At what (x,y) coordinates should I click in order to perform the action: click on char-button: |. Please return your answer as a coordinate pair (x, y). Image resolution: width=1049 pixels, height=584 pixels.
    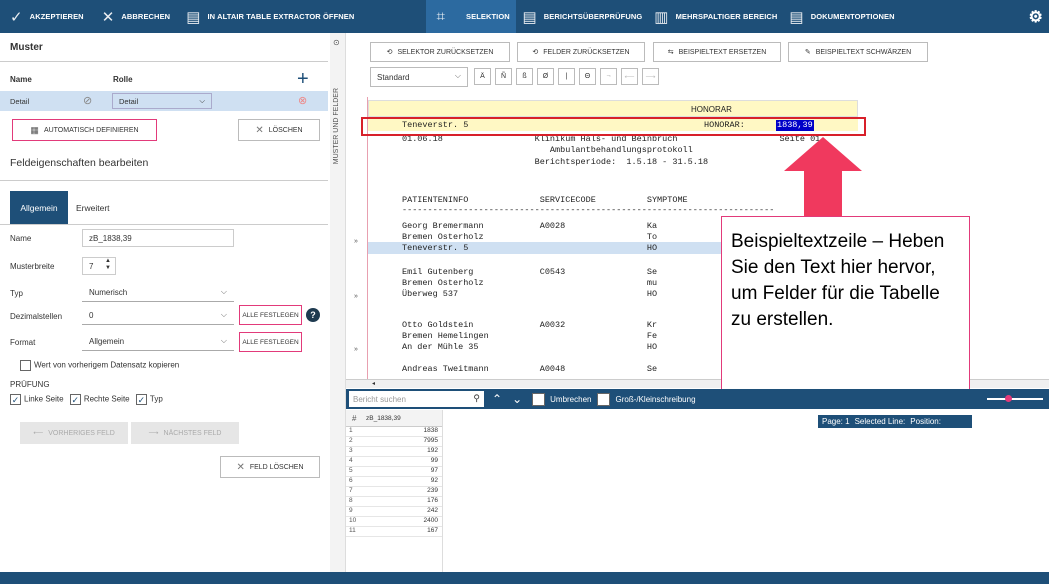
    Looking at the image, I should click on (566, 76).